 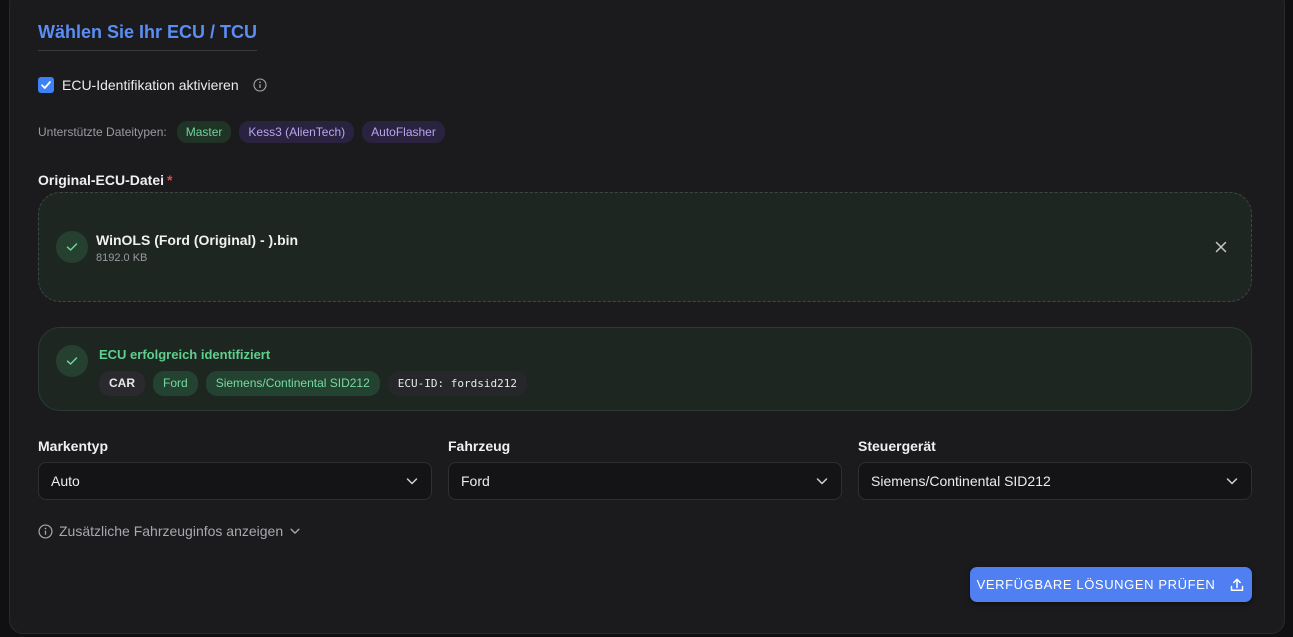 What do you see at coordinates (297, 132) in the screenshot?
I see `type-tag-kess3: Kess3 (AlienTech)` at bounding box center [297, 132].